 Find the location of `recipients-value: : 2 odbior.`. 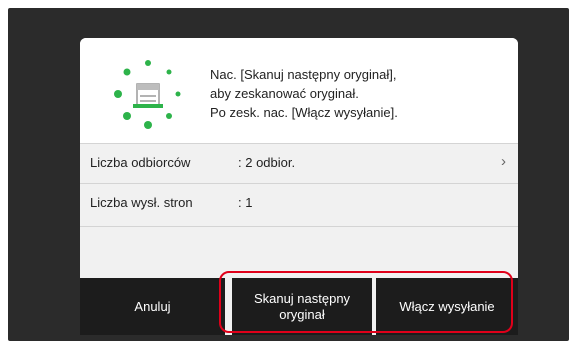

recipients-value: : 2 odbior. is located at coordinates (267, 162).